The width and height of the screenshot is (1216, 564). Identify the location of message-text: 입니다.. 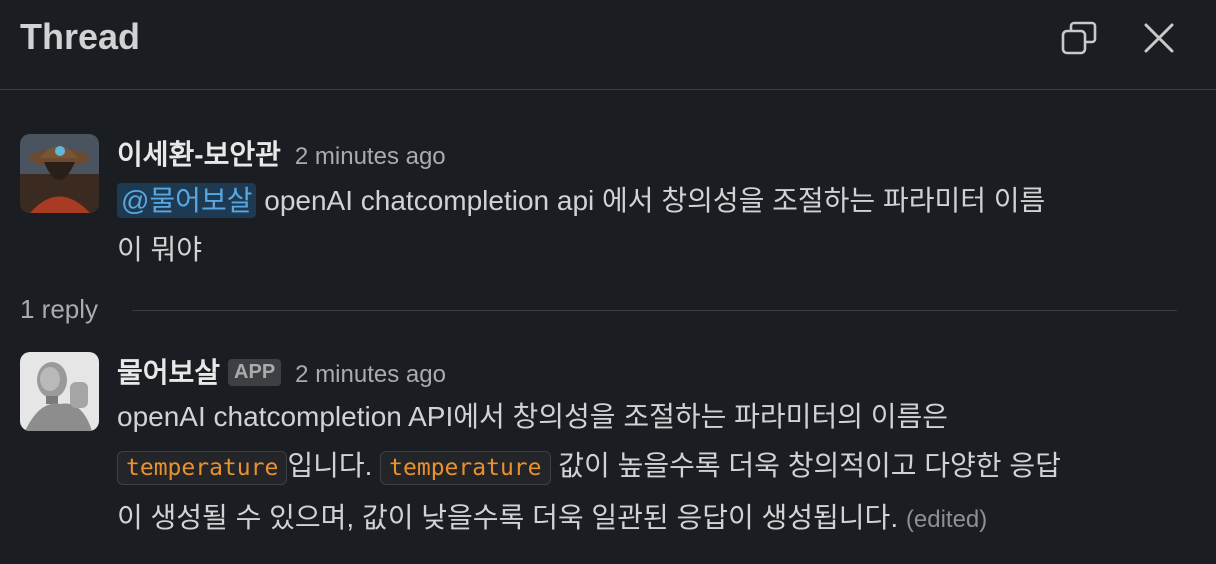
(334, 465).